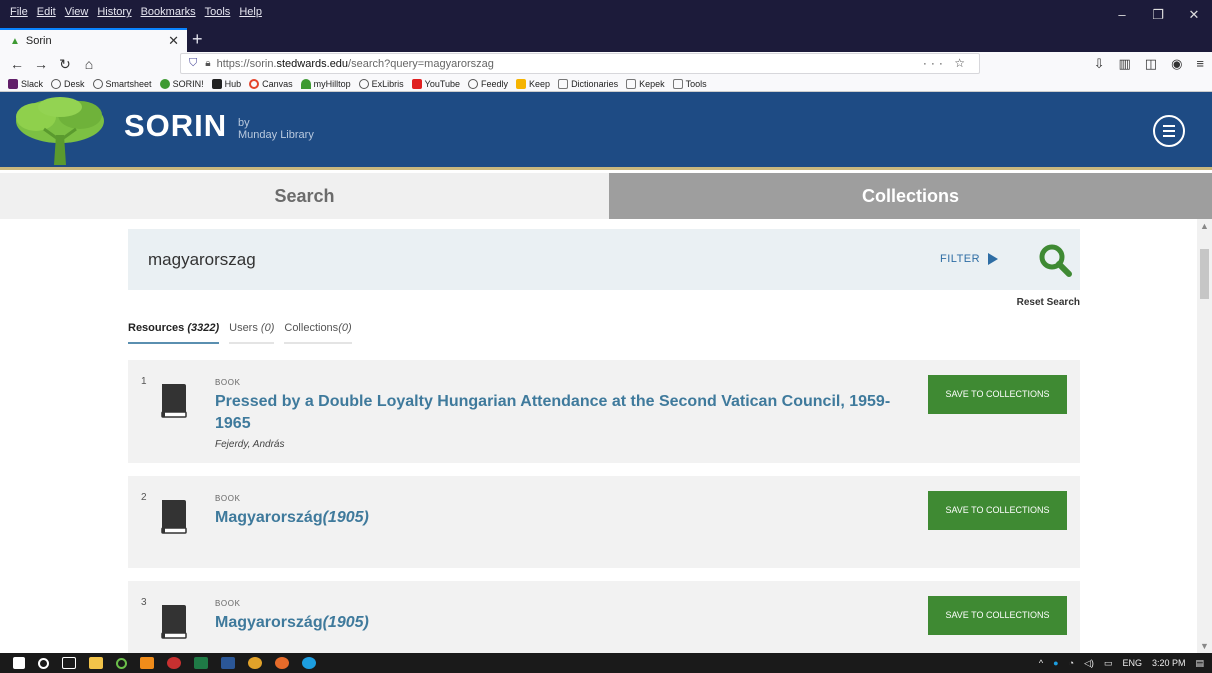 The width and height of the screenshot is (1212, 673). Describe the element at coordinates (168, 12) in the screenshot. I see `menu-bookmarks: Bookmarks` at that location.